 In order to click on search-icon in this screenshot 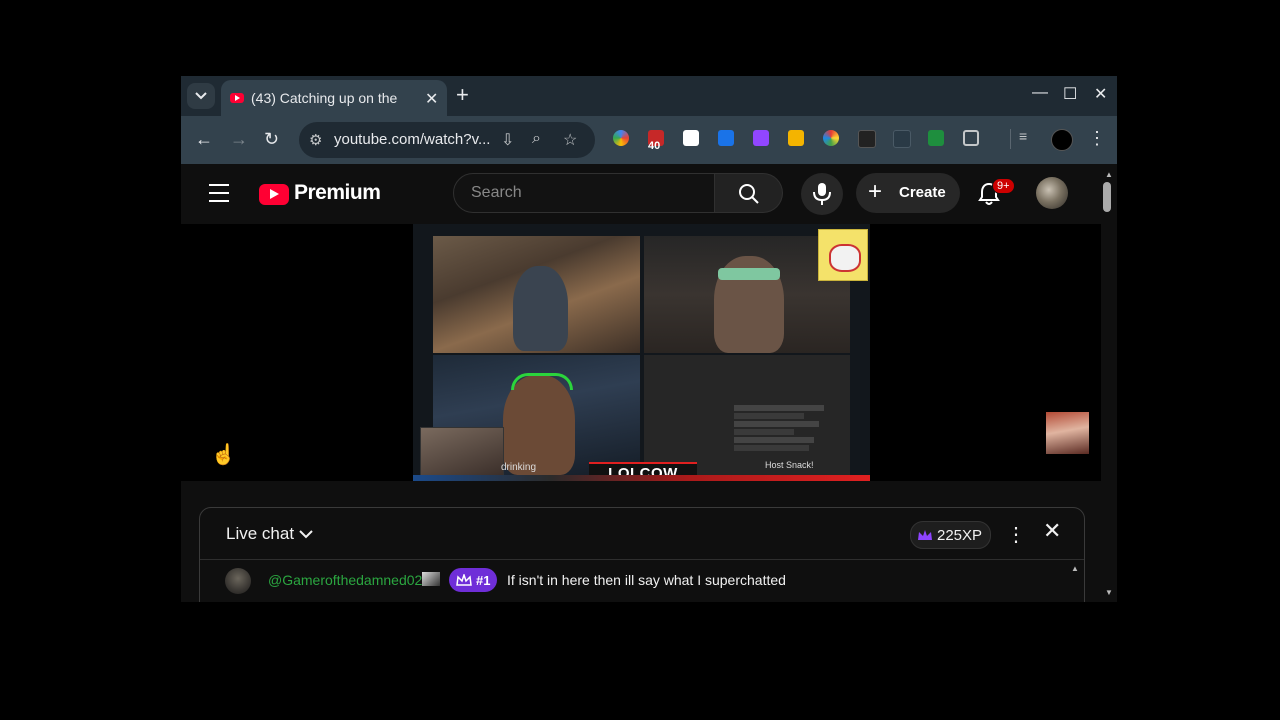, I will do `click(749, 194)`.